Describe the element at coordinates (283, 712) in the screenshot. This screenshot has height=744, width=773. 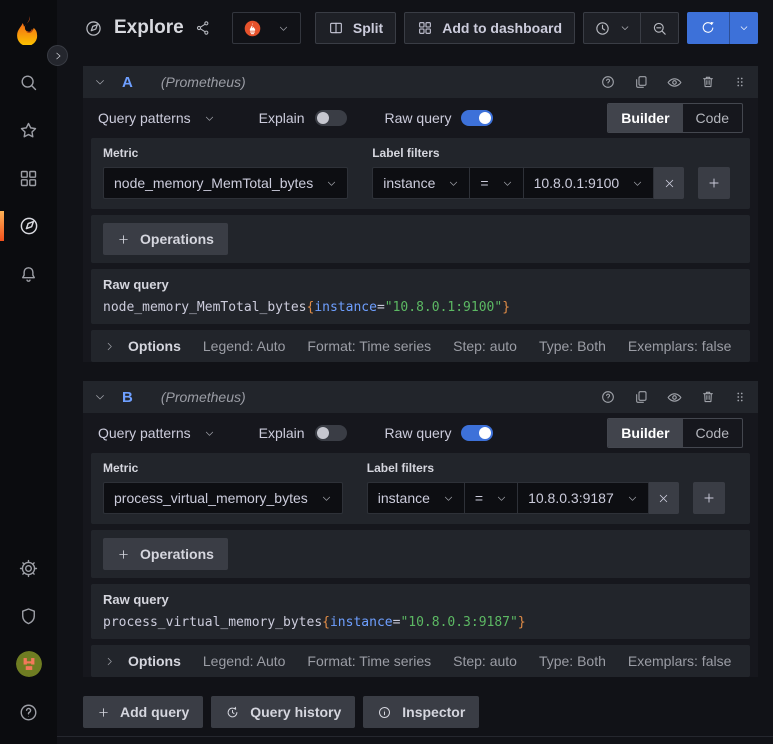
I see `query-history-button: Query history` at that location.